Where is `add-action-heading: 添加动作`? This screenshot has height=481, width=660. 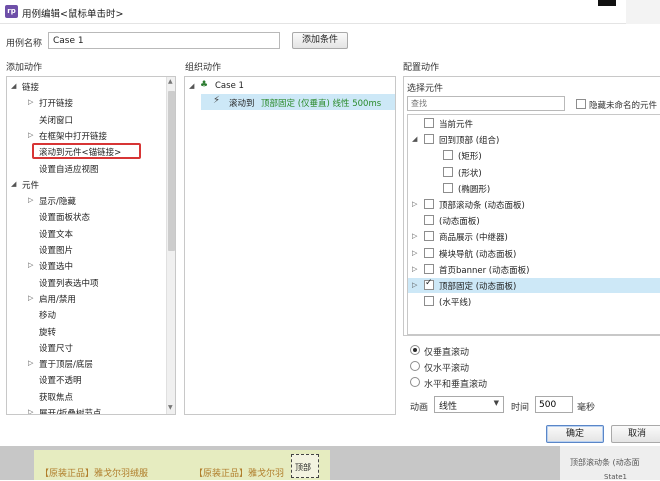
add-action-heading: 添加动作 is located at coordinates (24, 68).